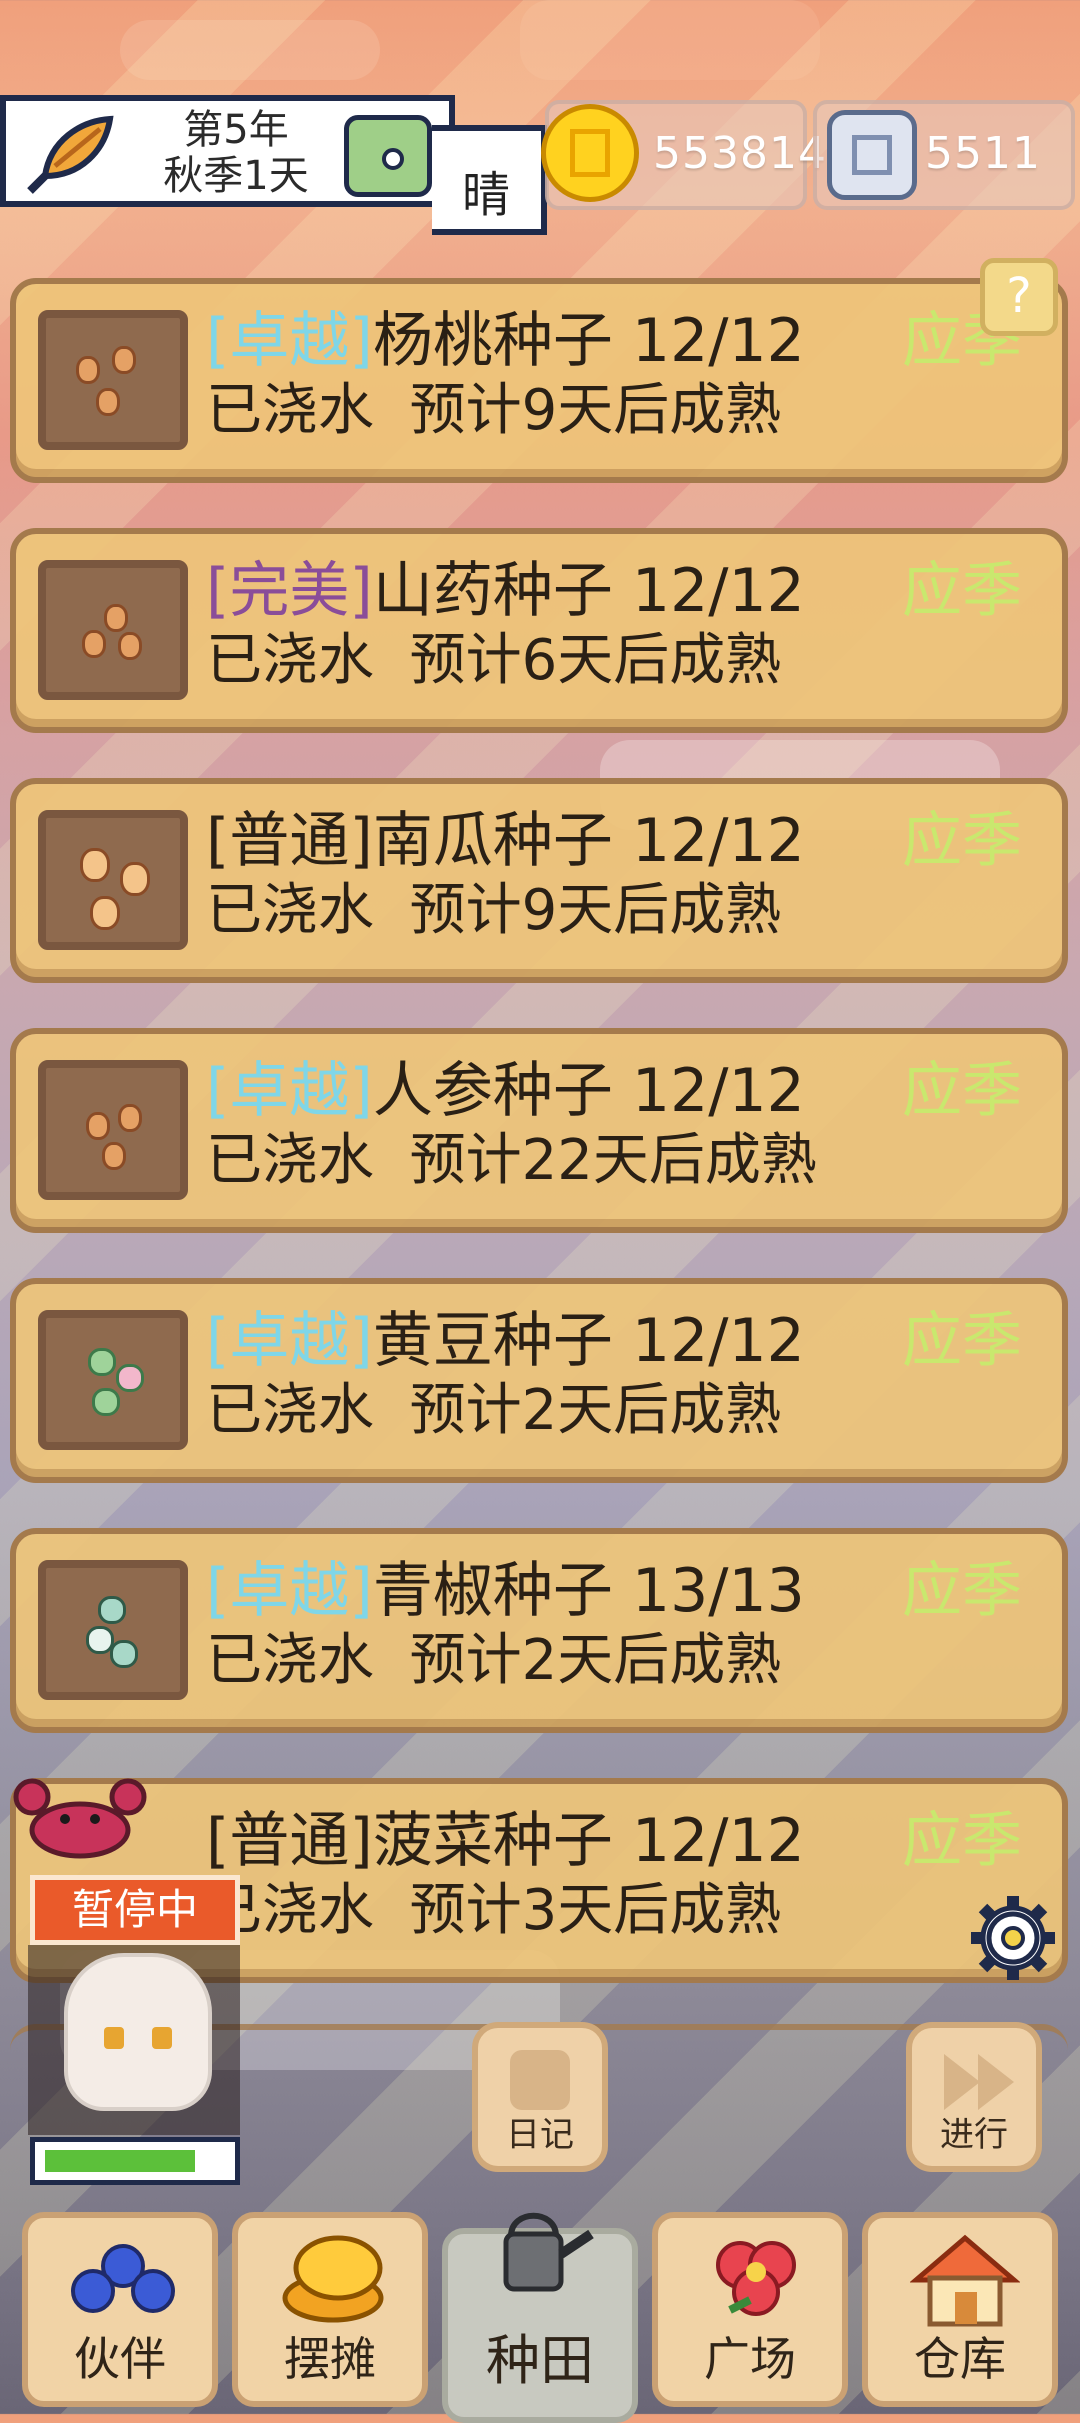 The width and height of the screenshot is (1080, 2423). What do you see at coordinates (750, 2359) in the screenshot?
I see `nav-plaza-label: 广场` at bounding box center [750, 2359].